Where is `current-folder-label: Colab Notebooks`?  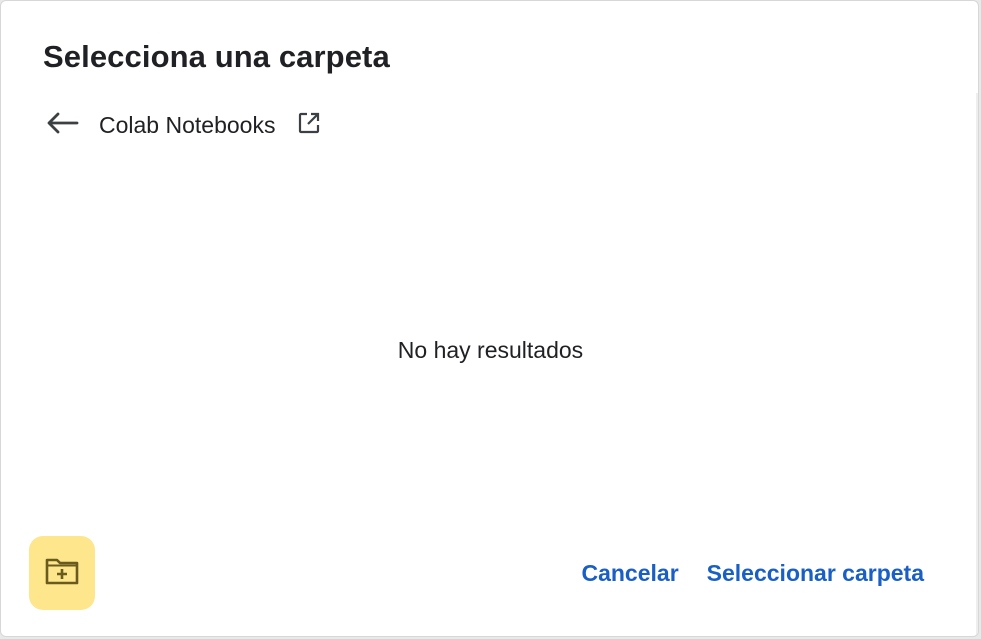 current-folder-label: Colab Notebooks is located at coordinates (187, 124).